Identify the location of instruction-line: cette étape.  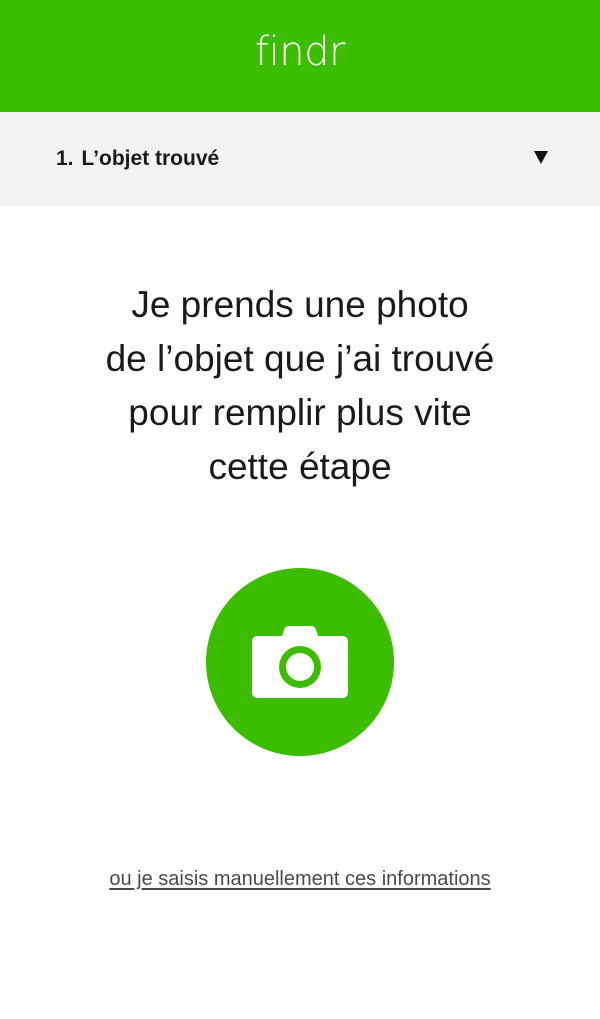
(300, 466).